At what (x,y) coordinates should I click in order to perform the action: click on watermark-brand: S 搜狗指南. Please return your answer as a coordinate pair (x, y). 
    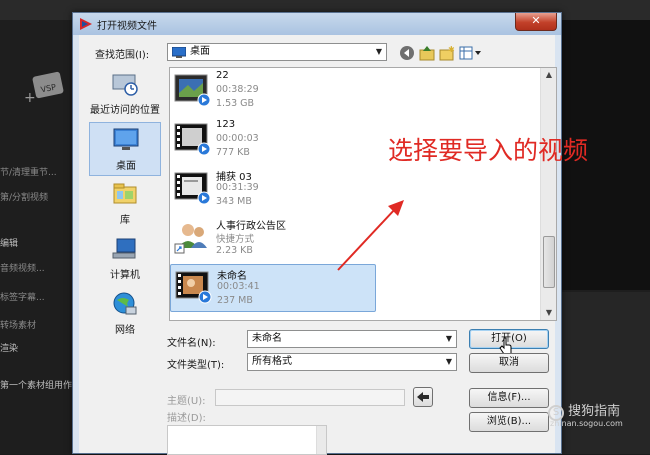
    Looking at the image, I should click on (584, 410).